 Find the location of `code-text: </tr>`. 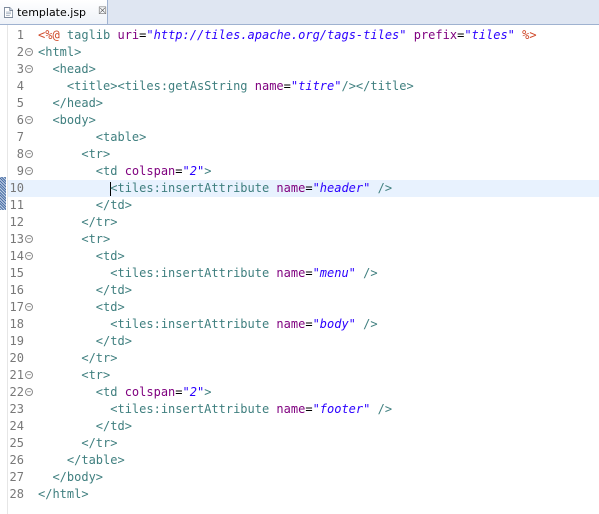

code-text: </tr> is located at coordinates (77, 358).